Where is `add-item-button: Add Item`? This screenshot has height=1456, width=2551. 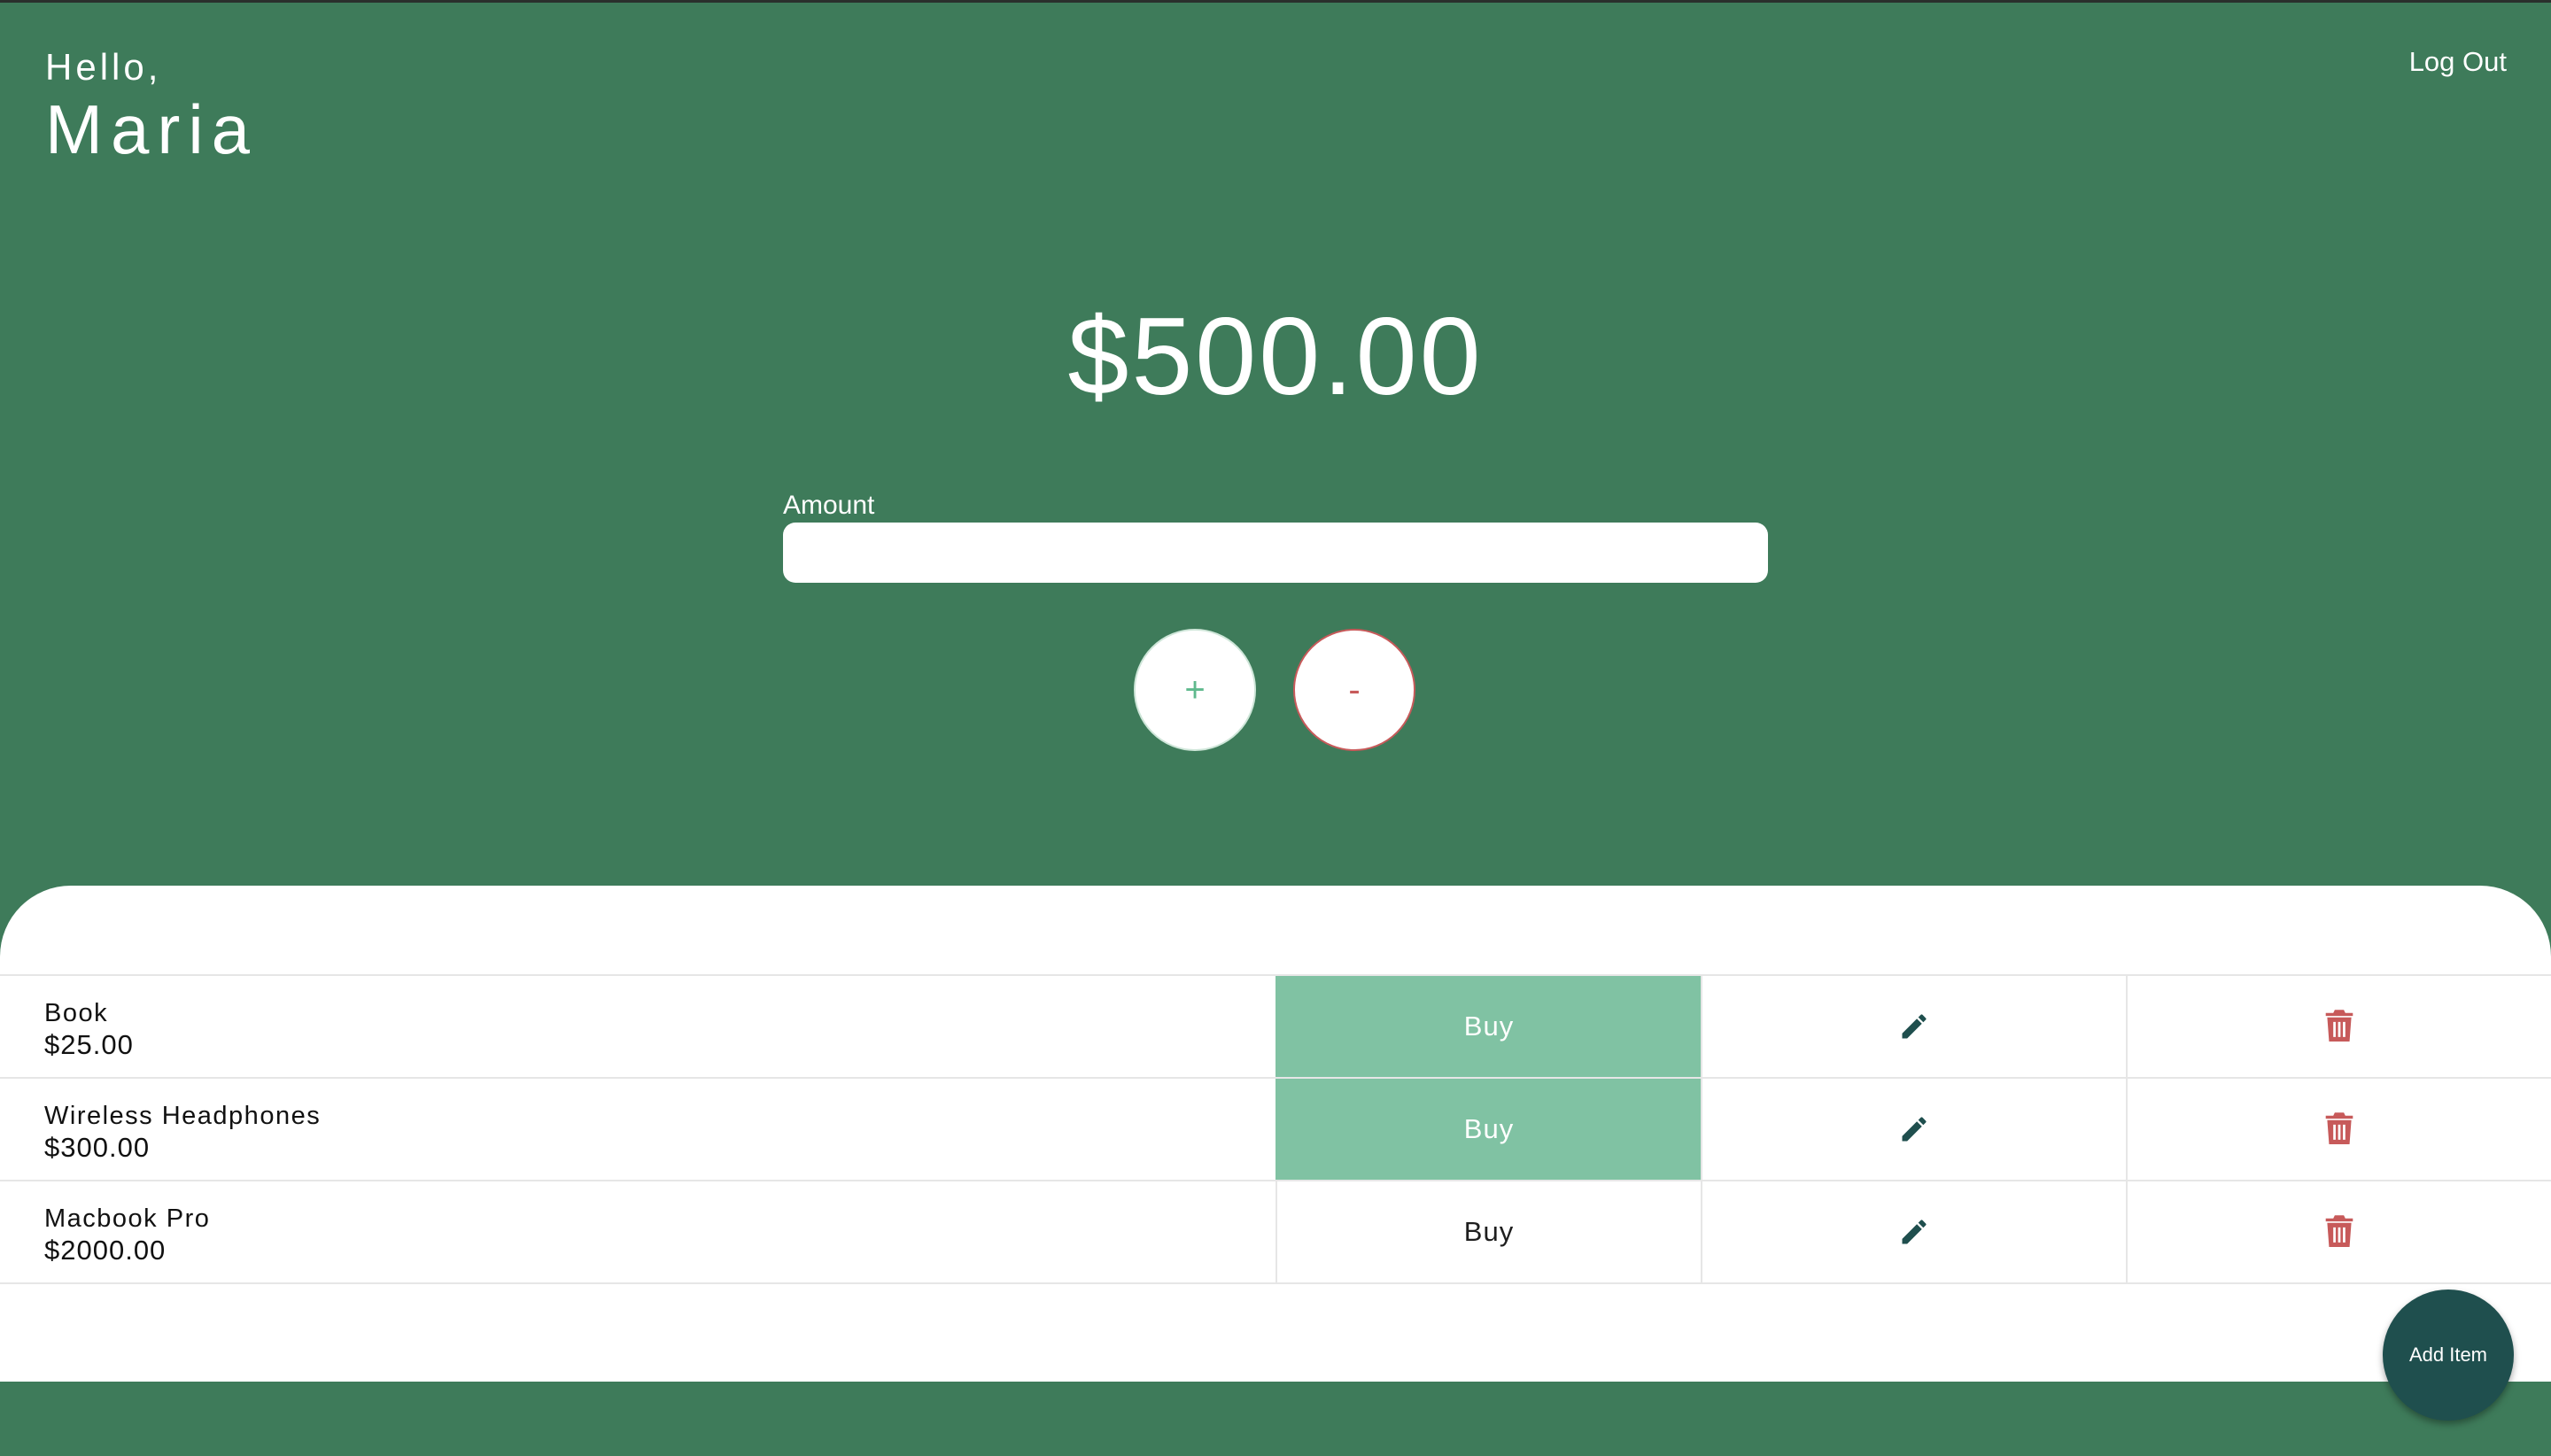 add-item-button: Add Item is located at coordinates (2448, 1355).